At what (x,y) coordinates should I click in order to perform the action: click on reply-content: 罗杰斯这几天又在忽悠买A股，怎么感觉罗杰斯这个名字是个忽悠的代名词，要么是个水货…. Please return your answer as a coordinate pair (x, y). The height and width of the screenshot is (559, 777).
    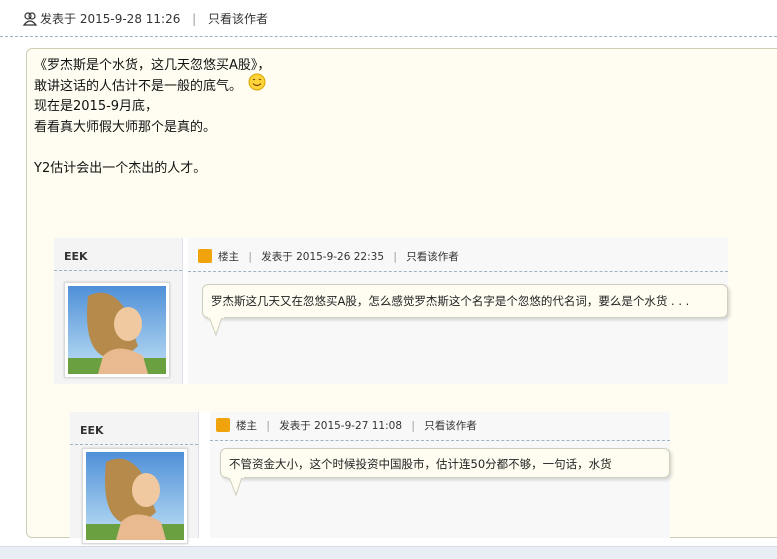
    Looking at the image, I should click on (450, 301).